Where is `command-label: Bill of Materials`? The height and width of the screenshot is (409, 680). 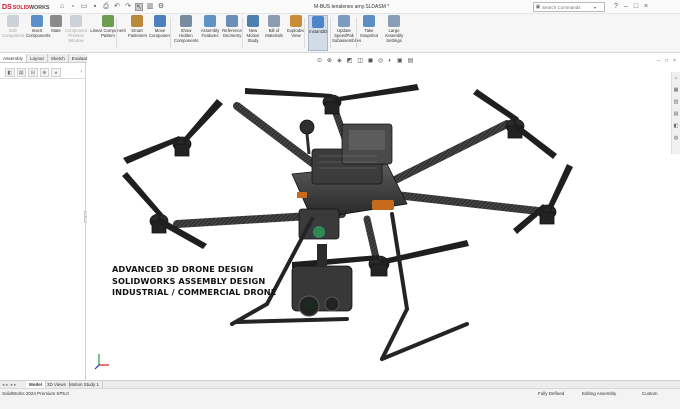
command-label: Bill of Materials is located at coordinates (274, 33).